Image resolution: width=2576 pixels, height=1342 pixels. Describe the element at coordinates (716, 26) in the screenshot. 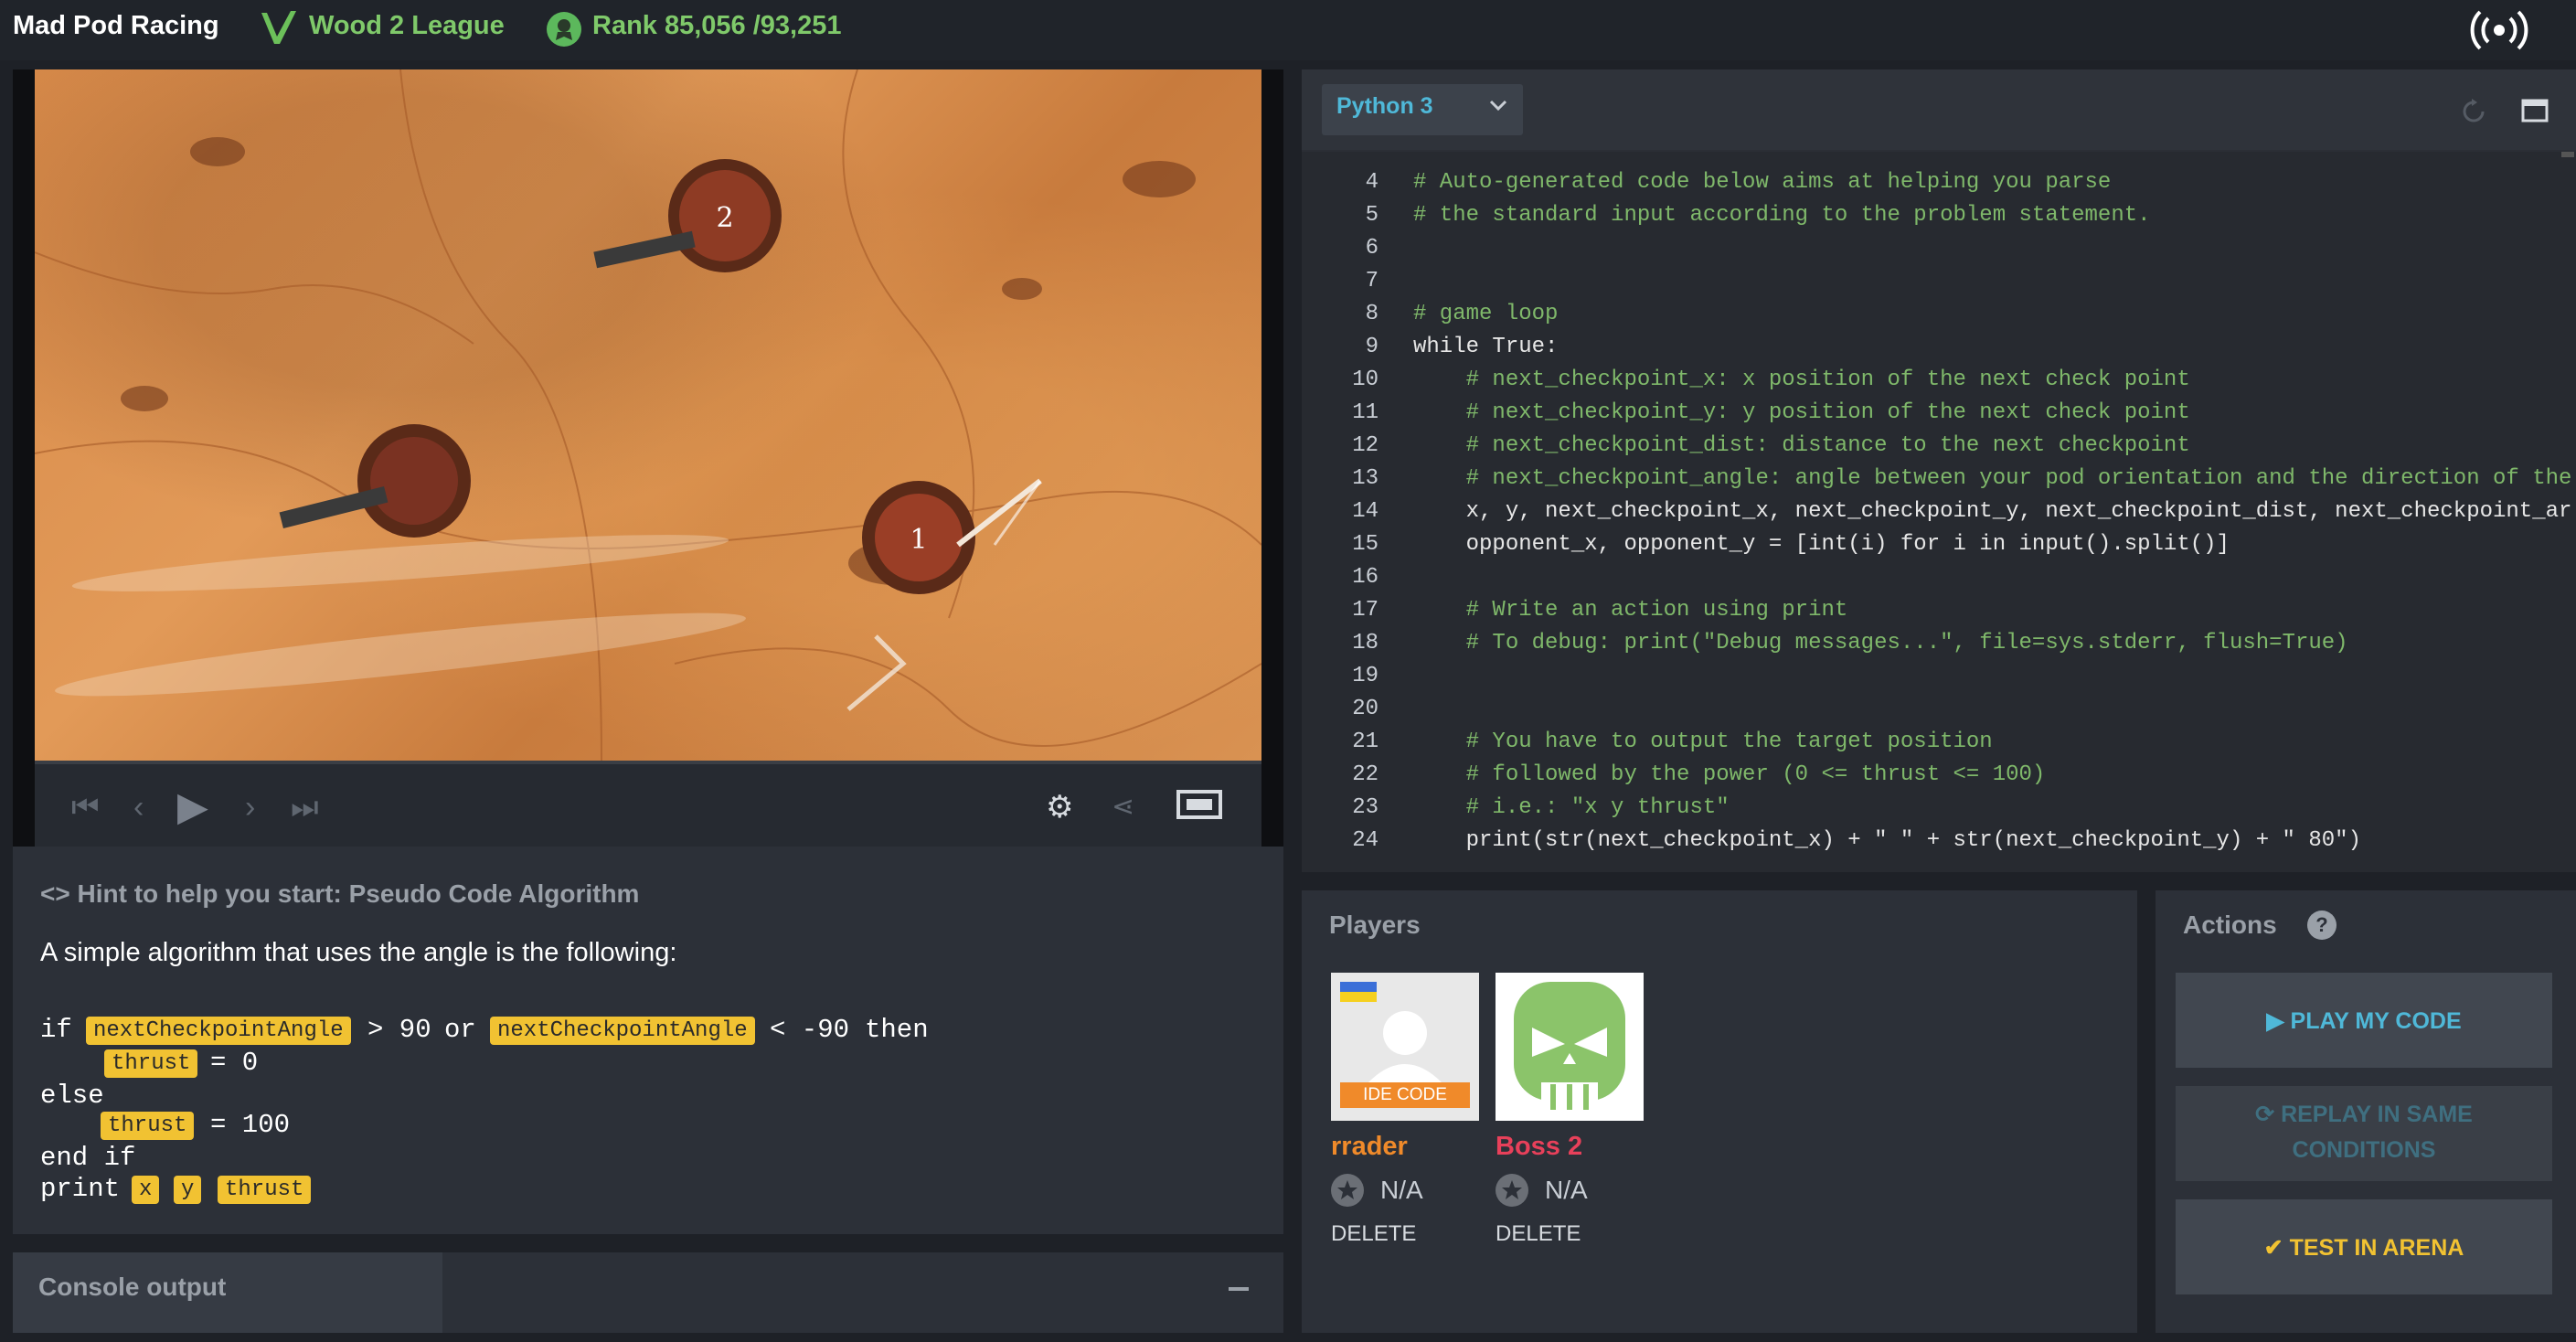

I see `rank-label: Rank 85,056 /93,251` at that location.